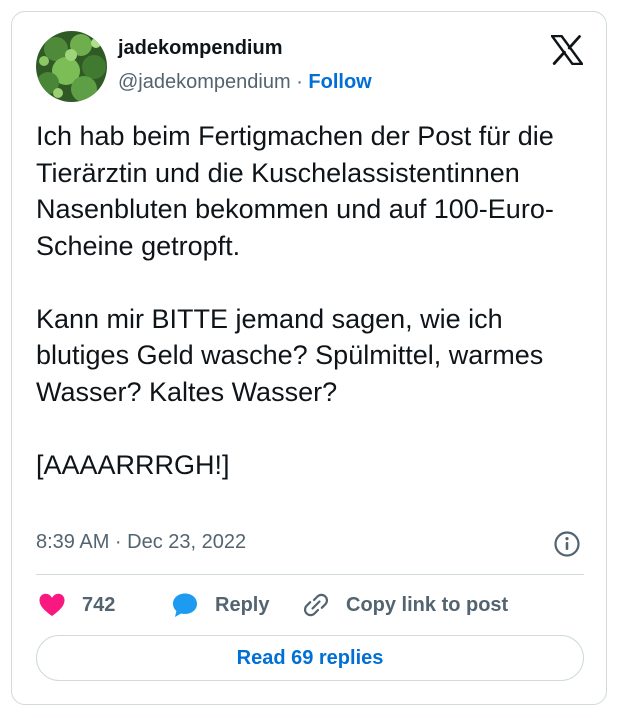  I want to click on tweet-timestamp: 8:39 AM · Dec 23, 2022, so click(141, 542).